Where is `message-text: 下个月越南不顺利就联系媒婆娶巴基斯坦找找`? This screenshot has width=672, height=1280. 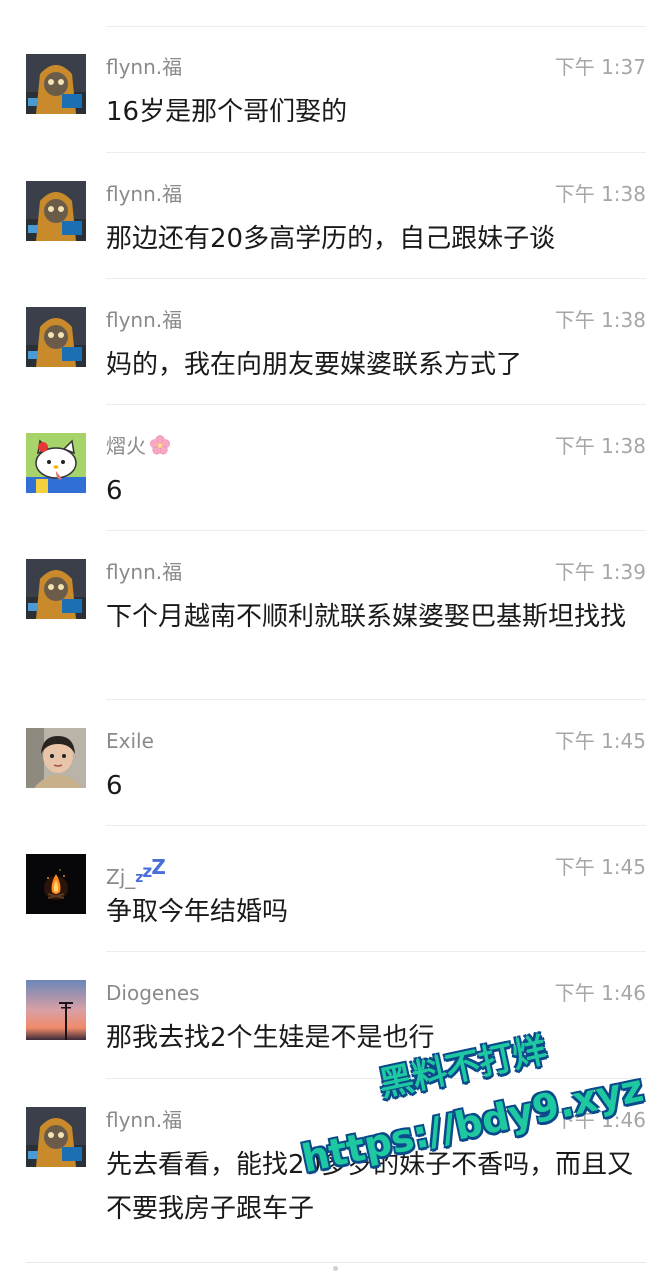
message-text: 下个月越南不顺利就联系媒婆娶巴基斯坦找找 is located at coordinates (366, 617).